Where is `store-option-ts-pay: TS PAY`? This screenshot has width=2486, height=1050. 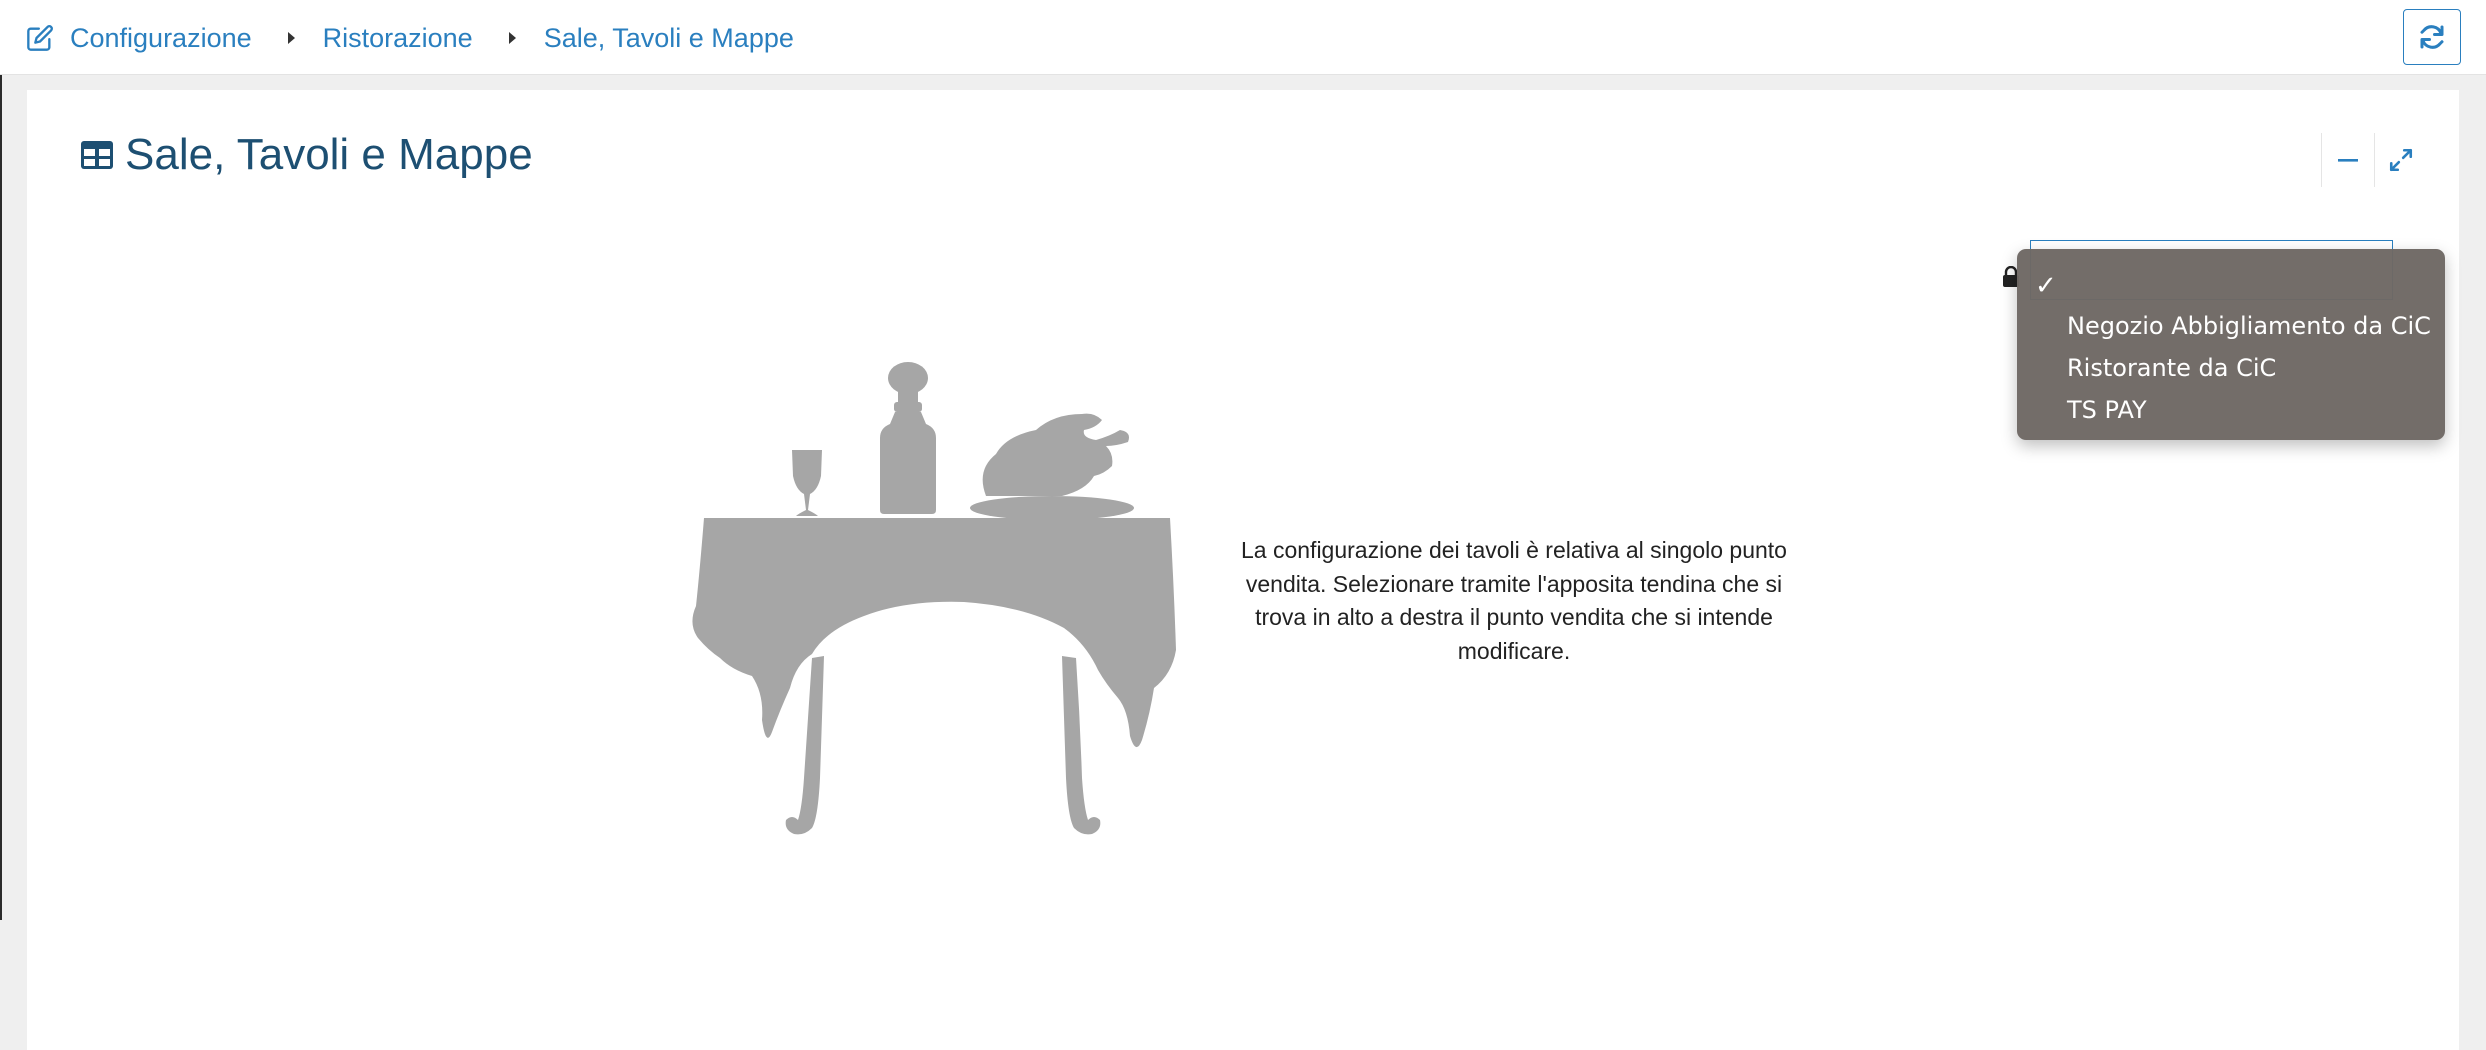
store-option-ts-pay: TS PAY is located at coordinates (2231, 410).